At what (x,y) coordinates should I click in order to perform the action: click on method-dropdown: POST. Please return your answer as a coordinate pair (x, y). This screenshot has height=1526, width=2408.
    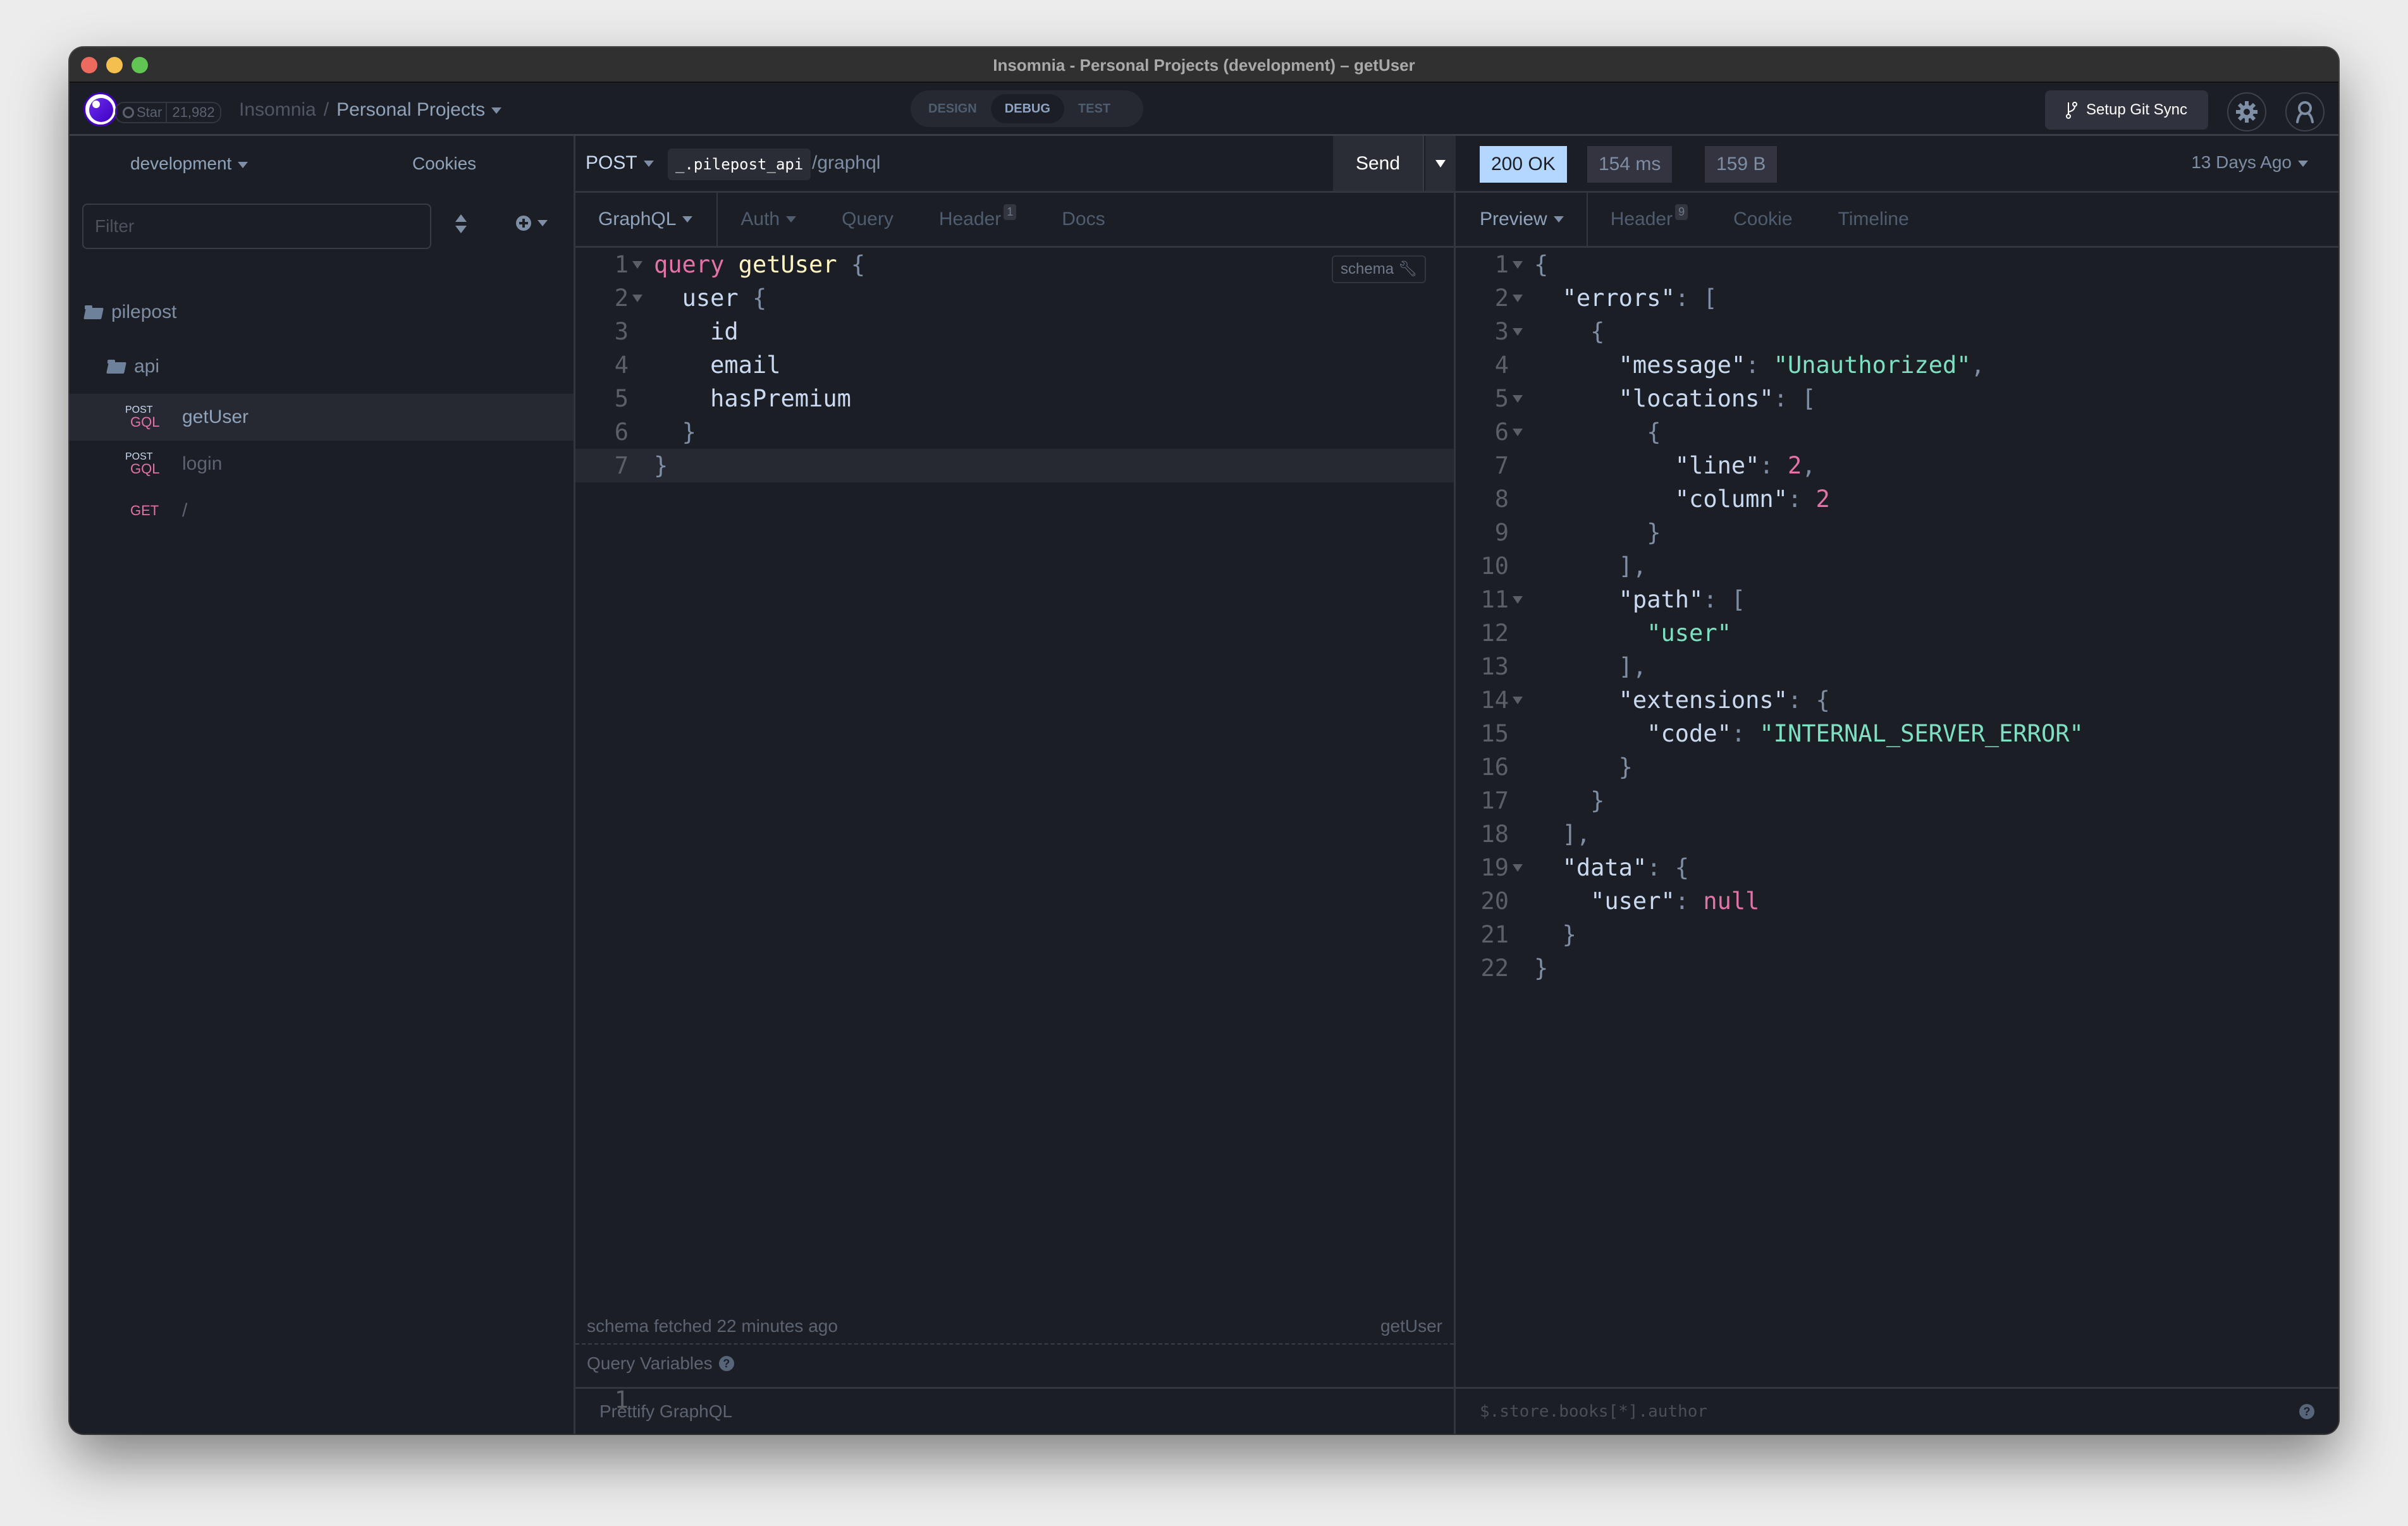
    Looking at the image, I should click on (620, 163).